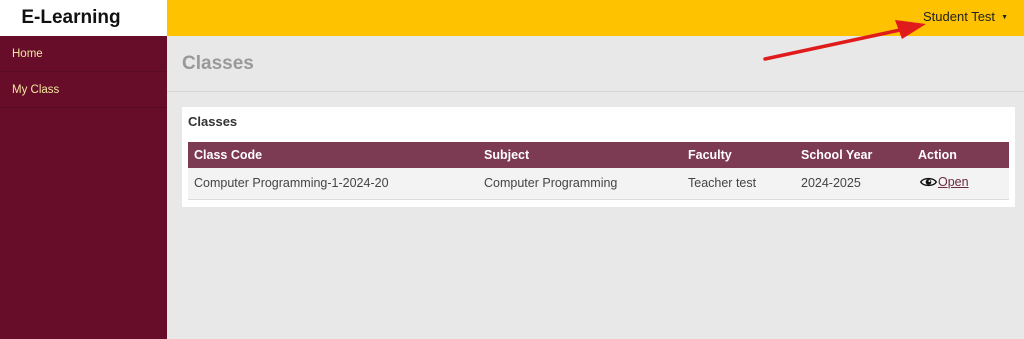  Describe the element at coordinates (36, 89) in the screenshot. I see `sidebar-item-label: My Class` at that location.